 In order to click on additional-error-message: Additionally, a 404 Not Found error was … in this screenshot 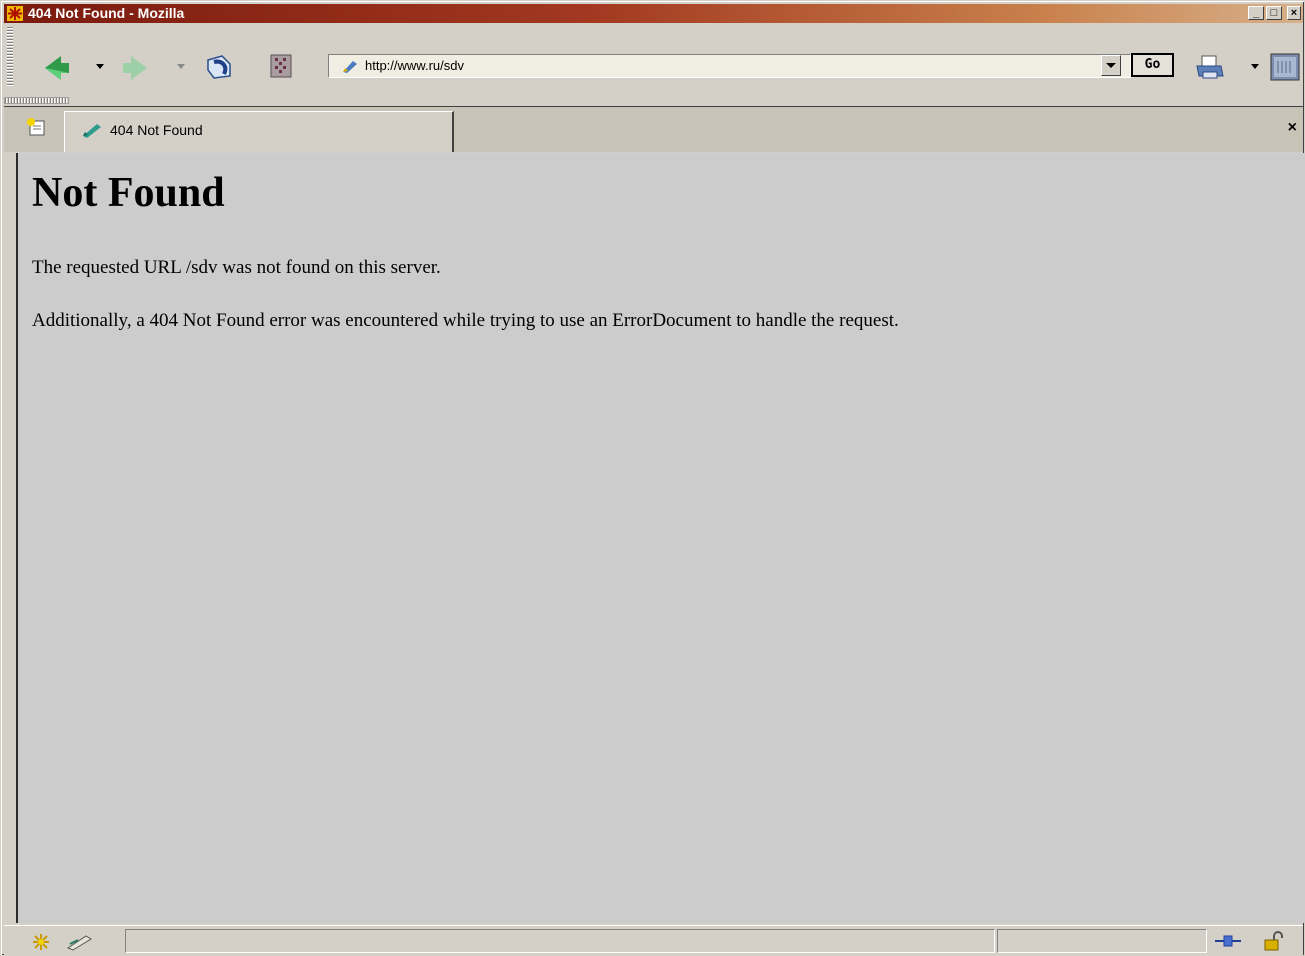, I will do `click(465, 320)`.